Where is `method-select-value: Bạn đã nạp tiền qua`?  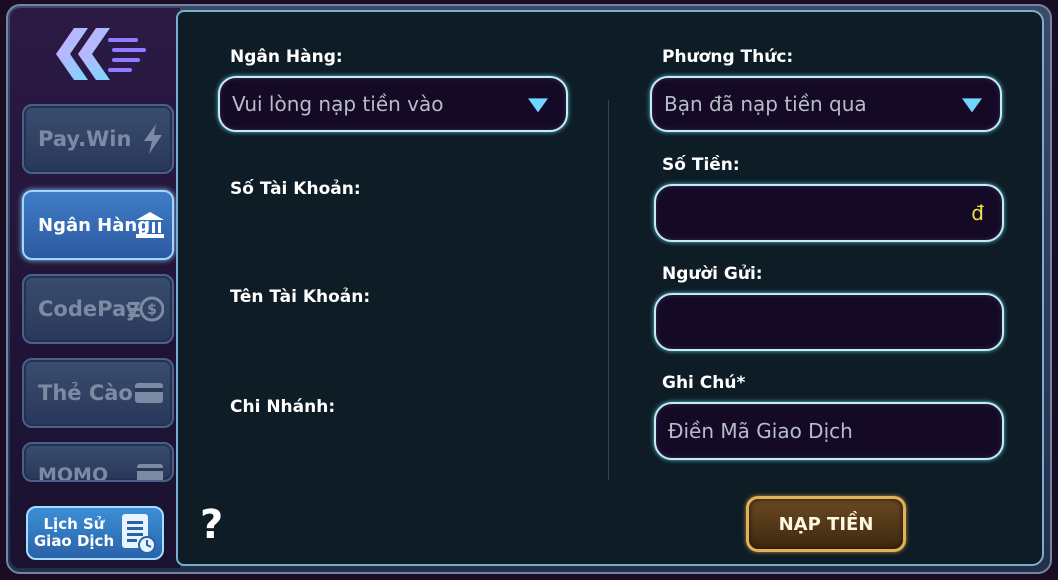
method-select-value: Bạn đã nạp tiền qua is located at coordinates (765, 104).